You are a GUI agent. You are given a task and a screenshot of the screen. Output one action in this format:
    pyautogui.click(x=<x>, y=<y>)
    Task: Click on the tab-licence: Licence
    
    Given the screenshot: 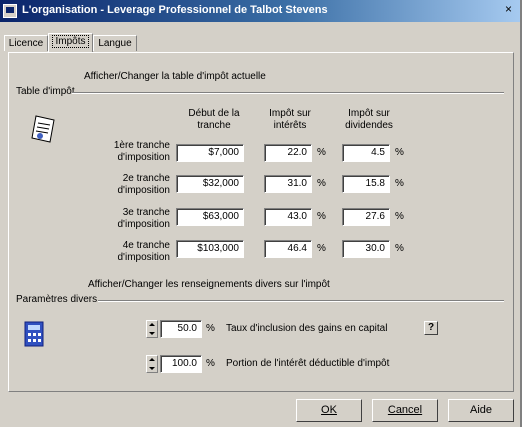 What is the action you would take?
    pyautogui.click(x=26, y=43)
    